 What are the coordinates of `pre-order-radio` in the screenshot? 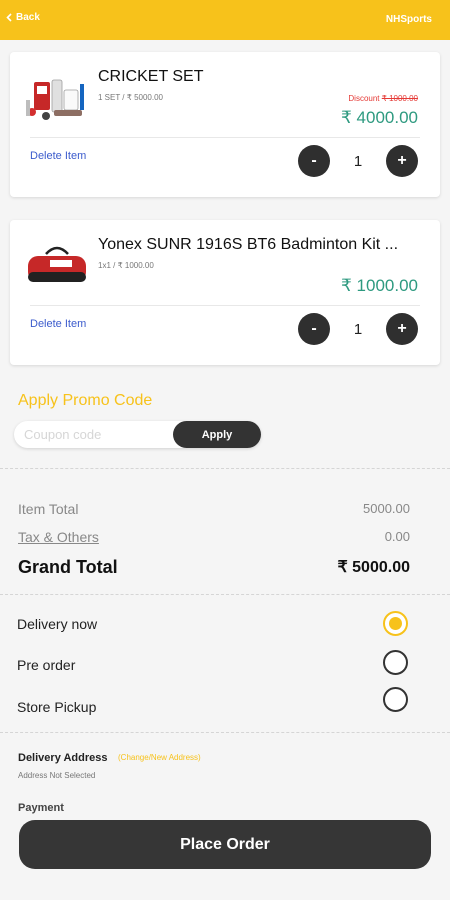 It's located at (395, 662).